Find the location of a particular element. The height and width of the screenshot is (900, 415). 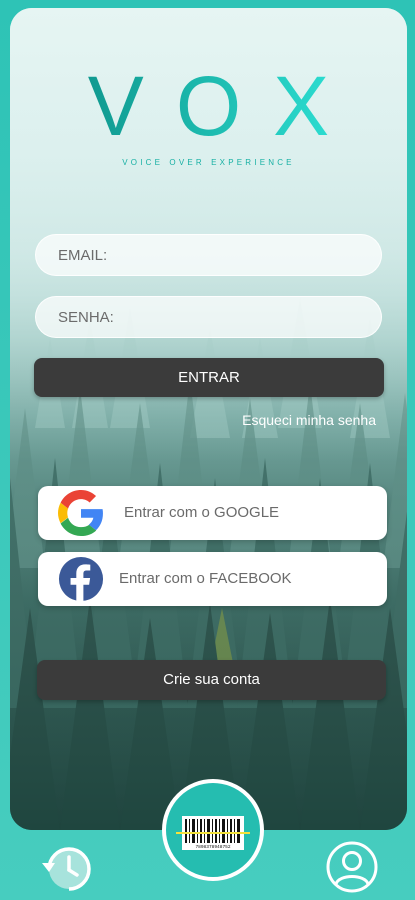

google-login-label: Entrar com o GOOGLE is located at coordinates (202, 512).